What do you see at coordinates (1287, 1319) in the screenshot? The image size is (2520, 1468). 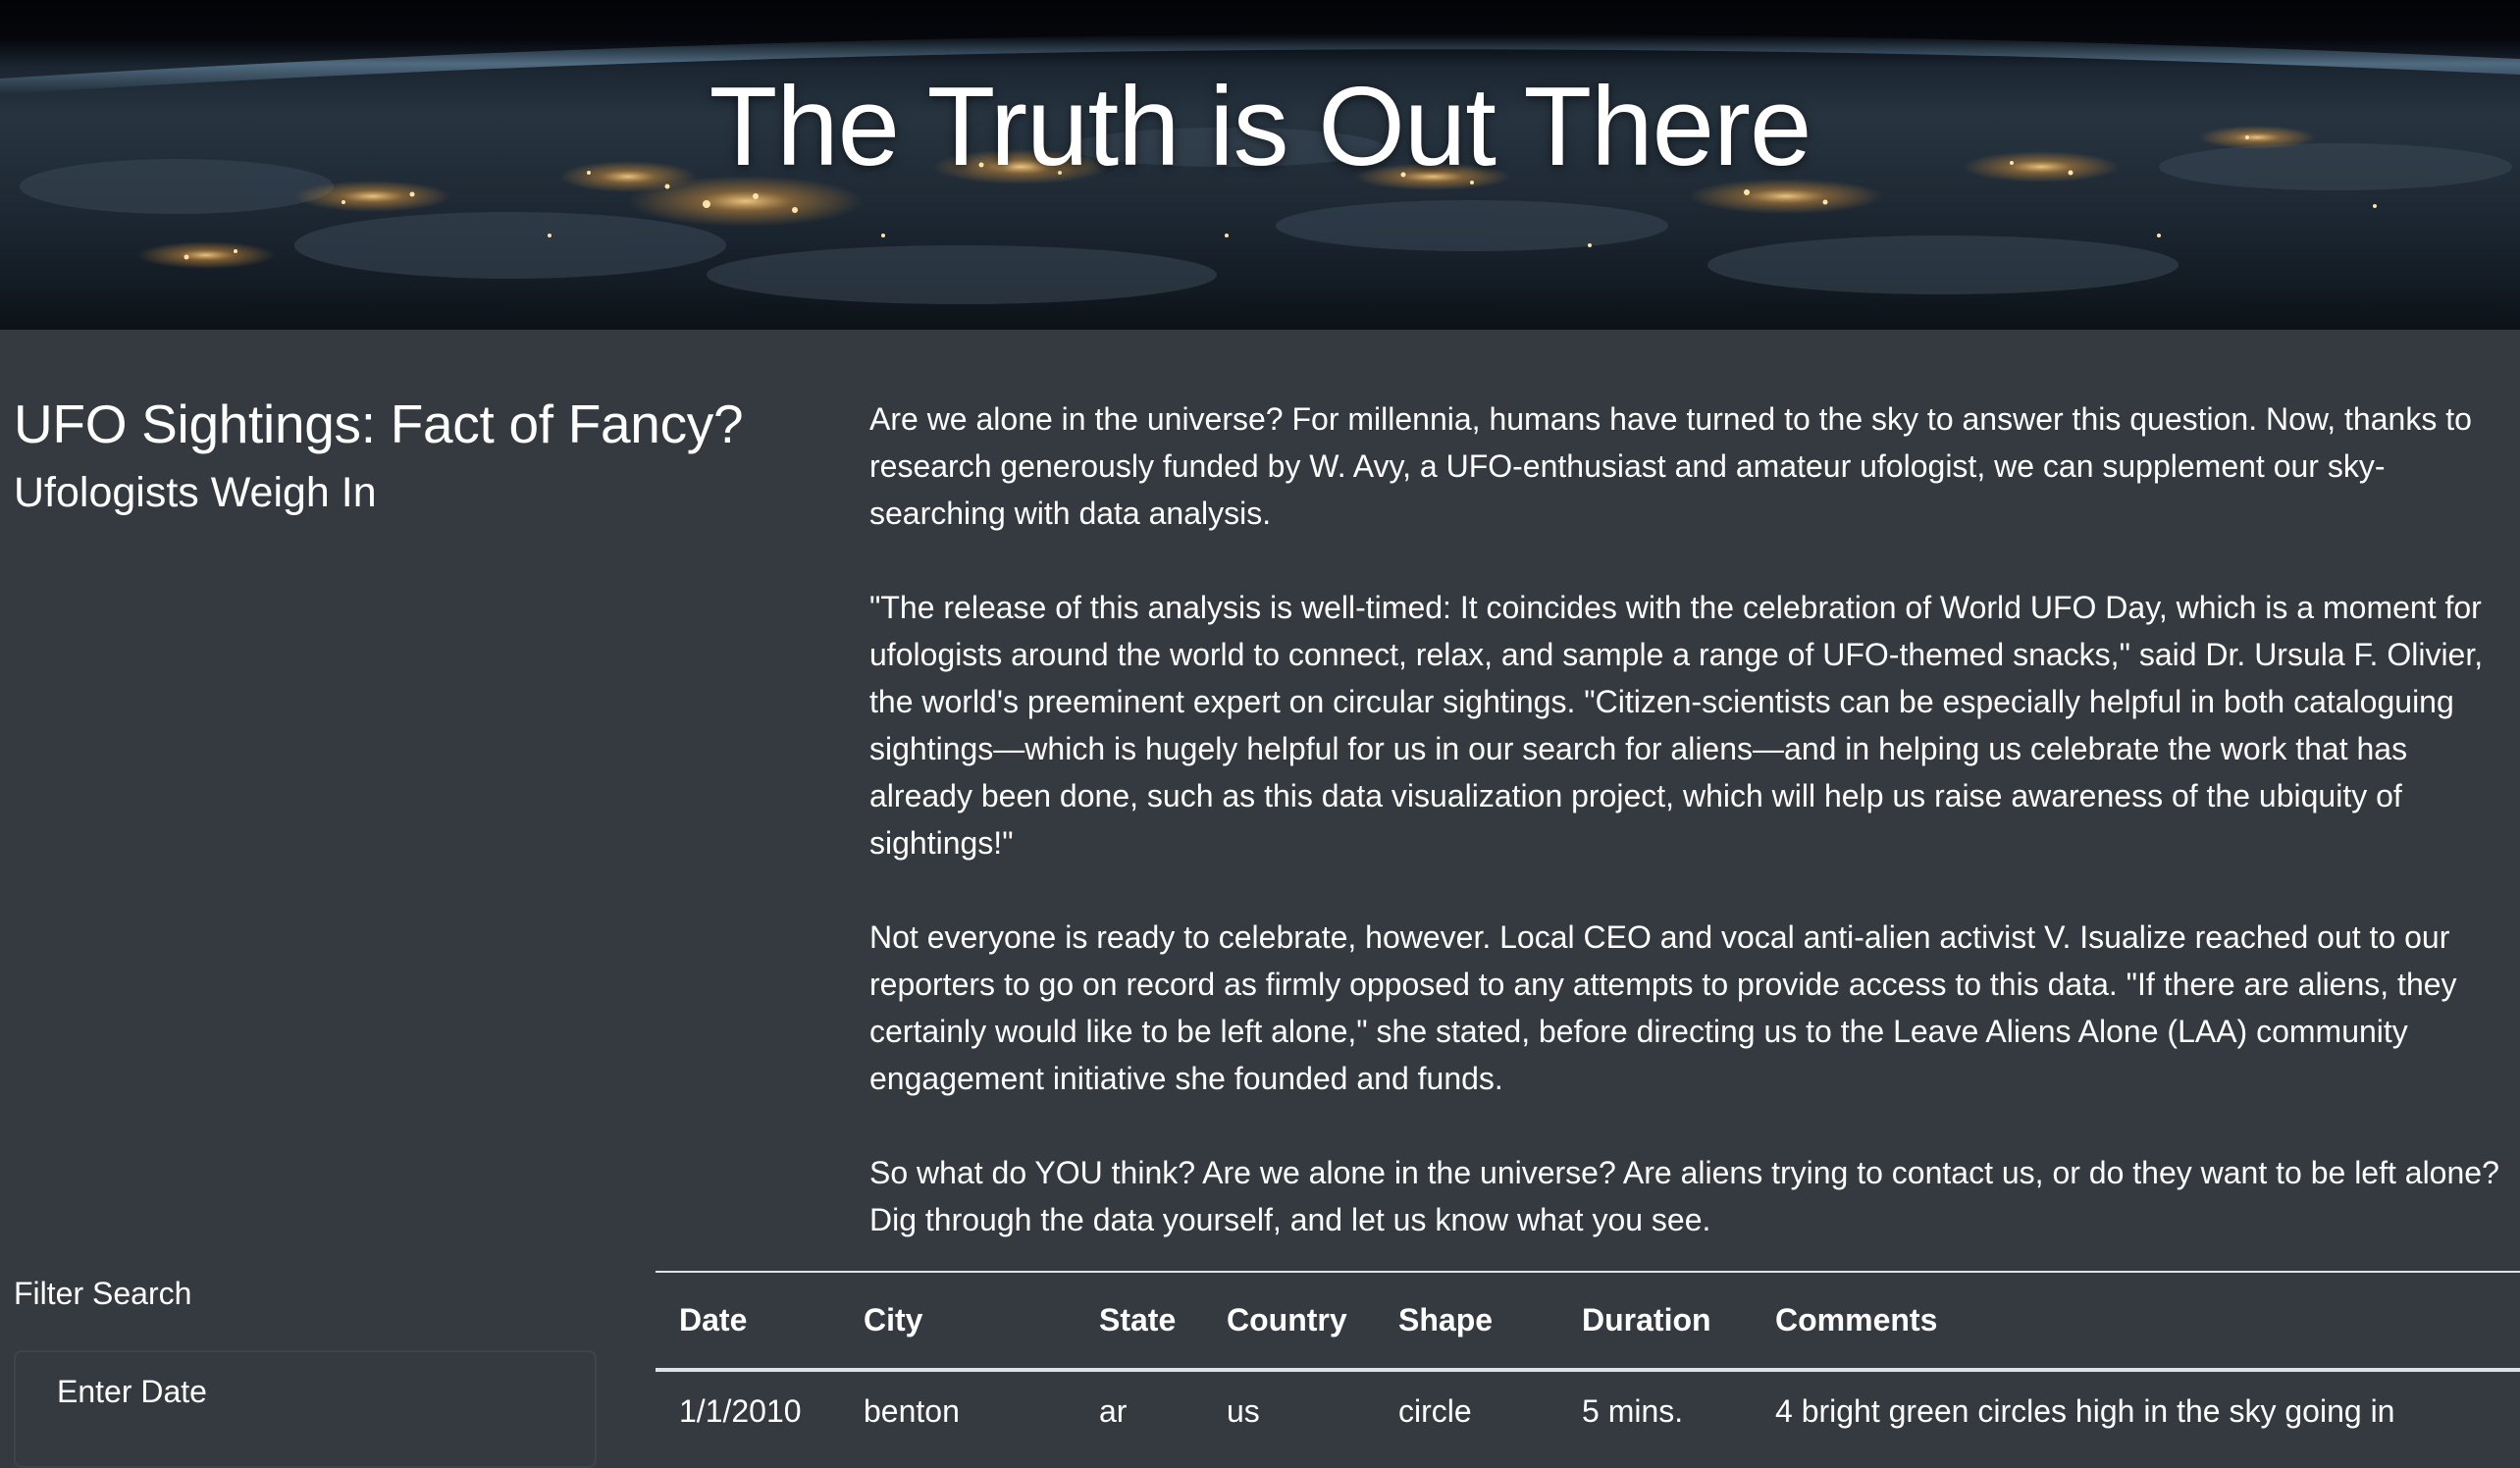 I see `column-header-country: Country` at bounding box center [1287, 1319].